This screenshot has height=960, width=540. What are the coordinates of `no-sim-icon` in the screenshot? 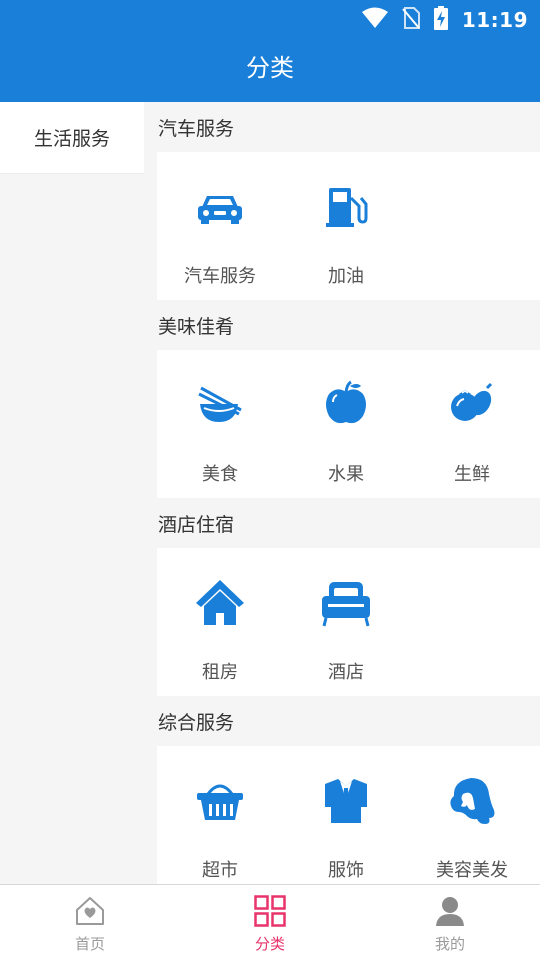 It's located at (411, 20).